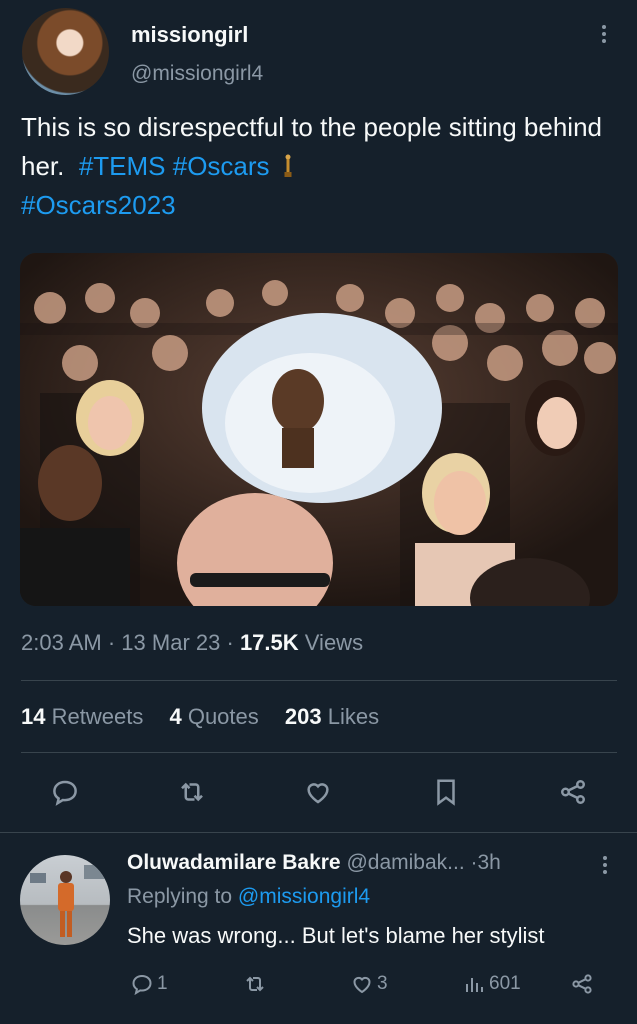  Describe the element at coordinates (180, 896) in the screenshot. I see `replying-prefix: Replying to` at that location.